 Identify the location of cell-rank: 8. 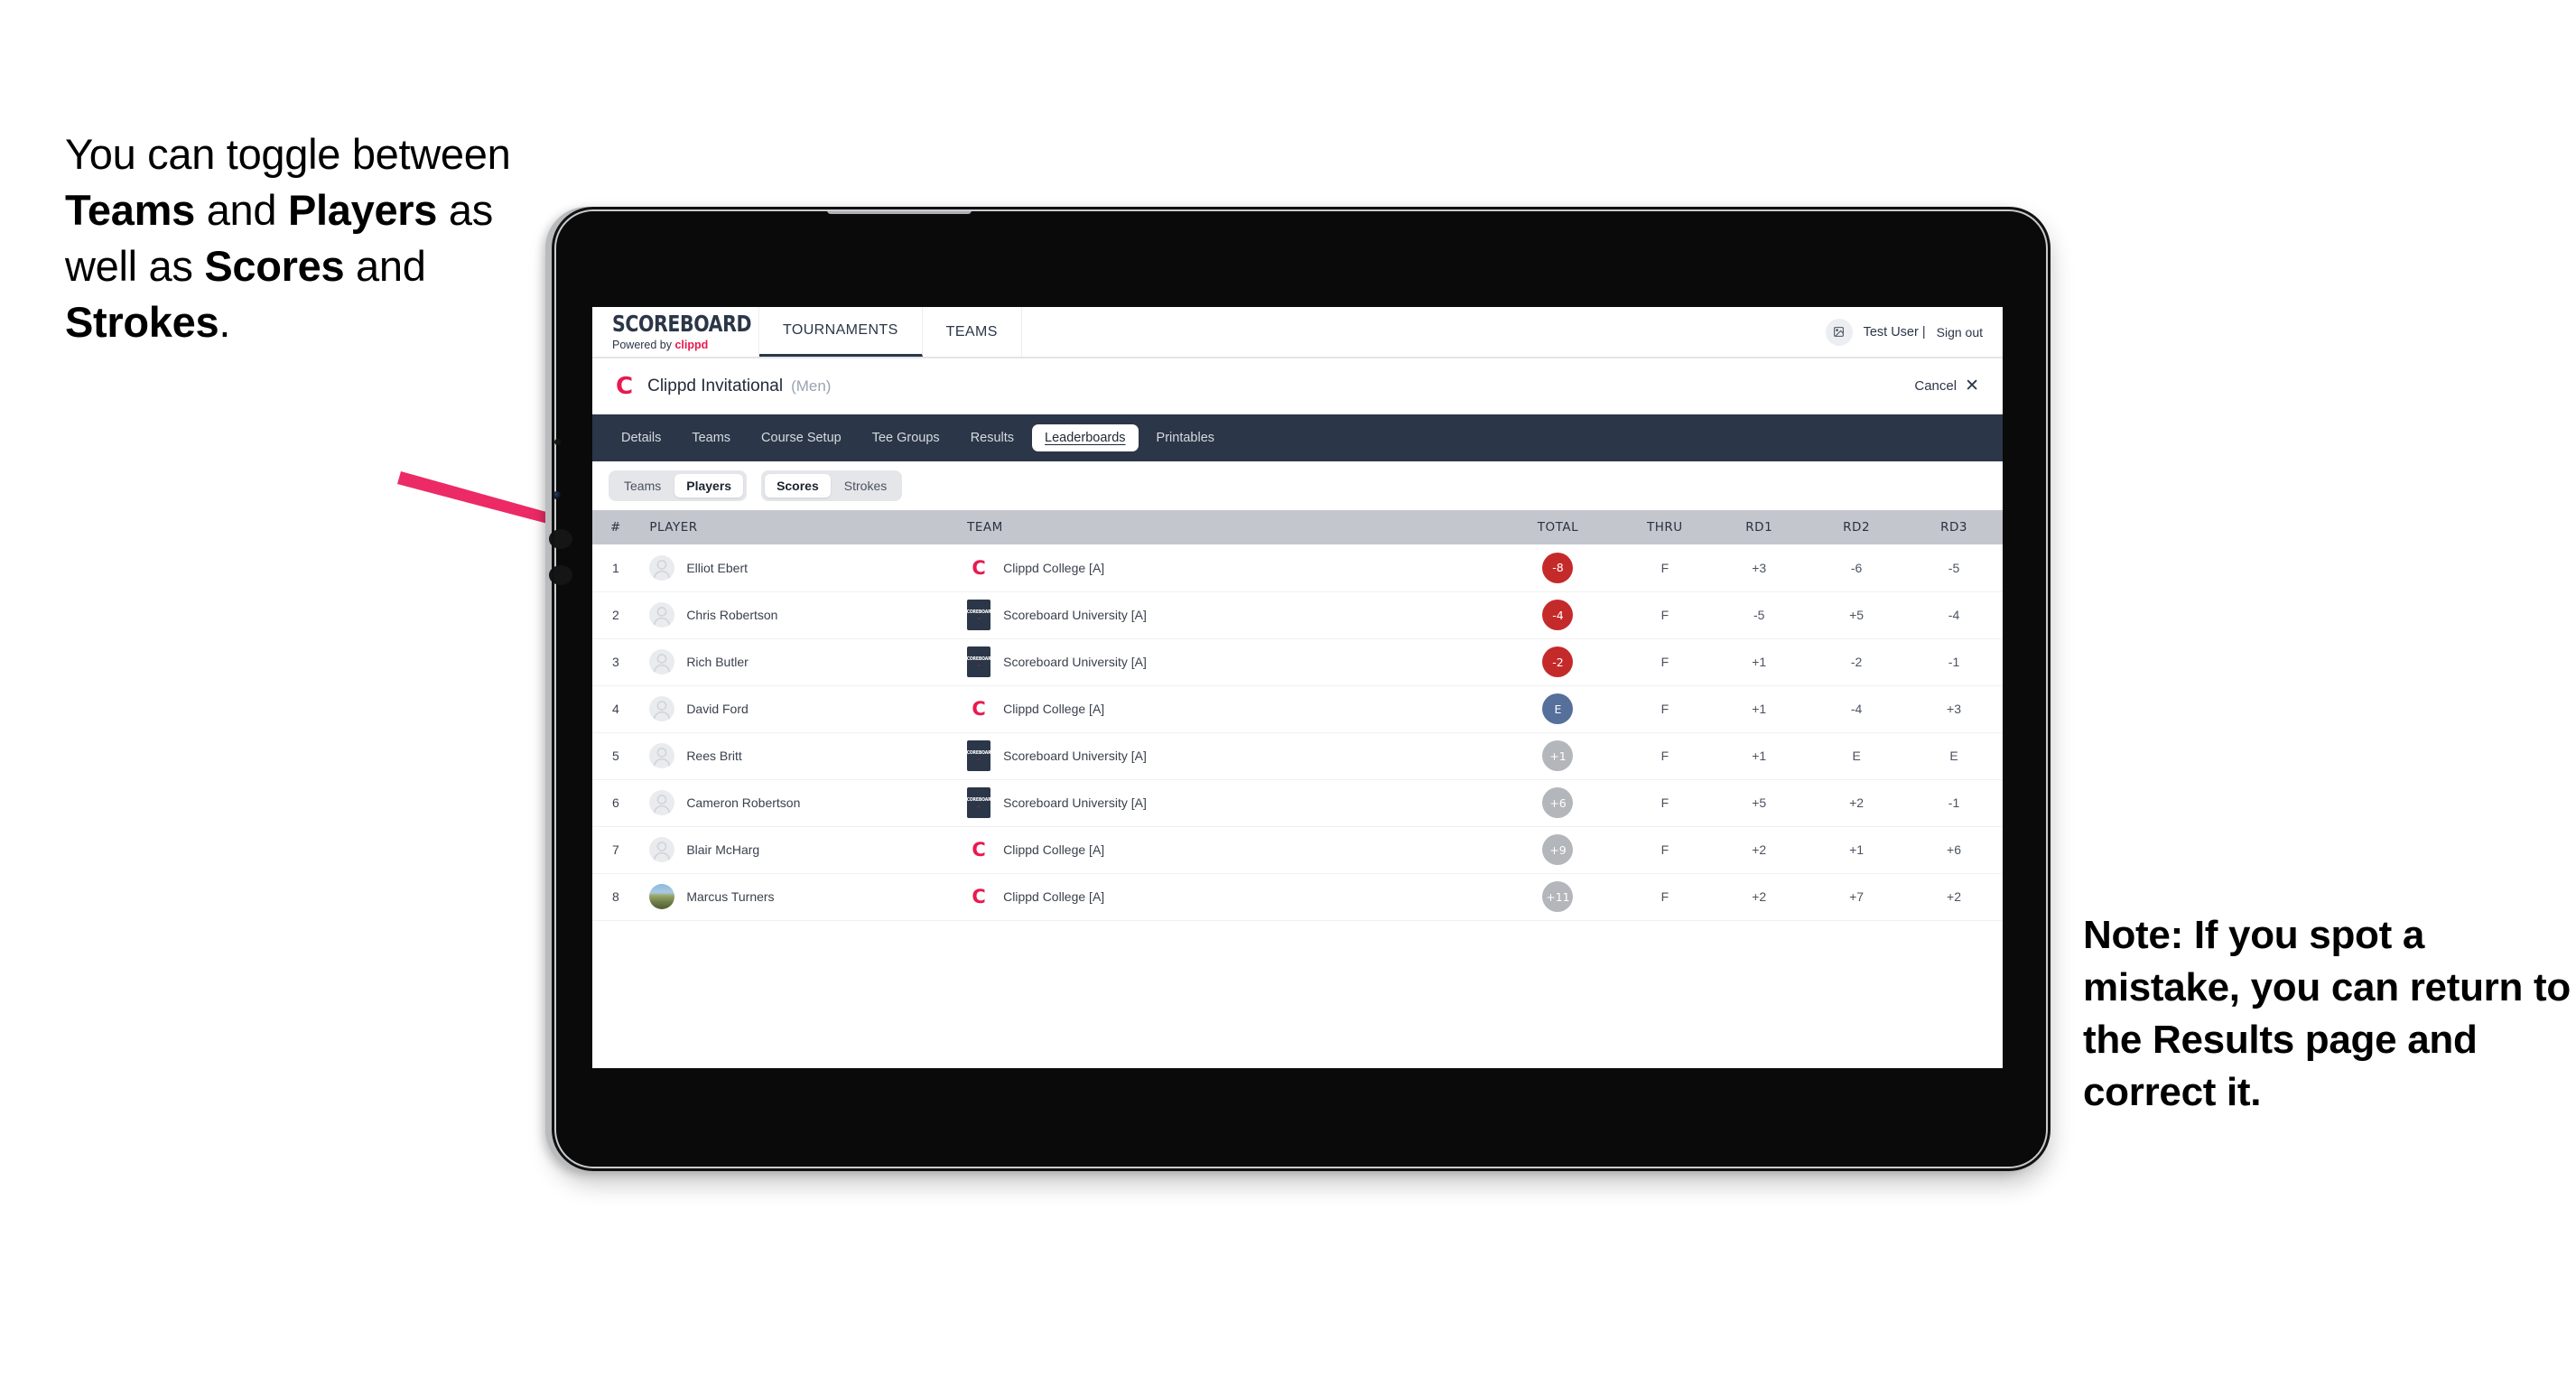
(621, 897).